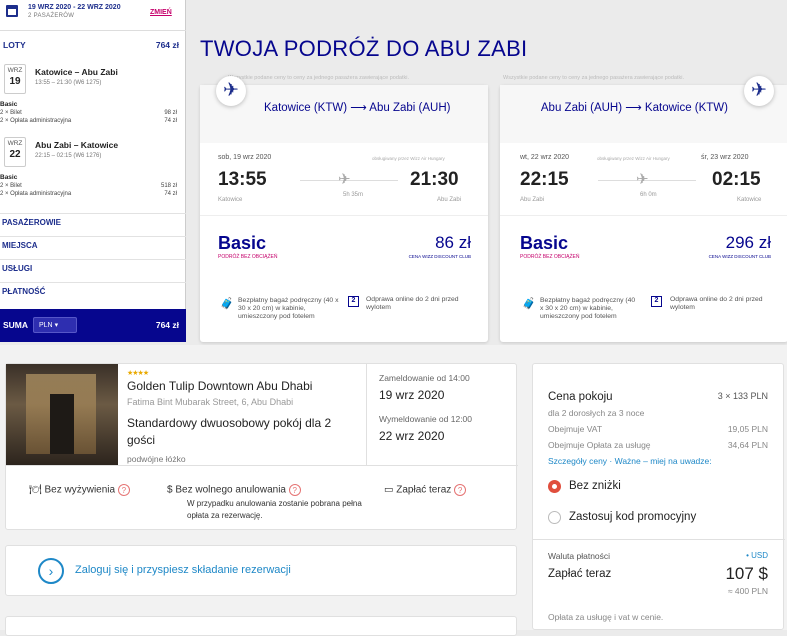 This screenshot has width=787, height=636. Describe the element at coordinates (15, 70) in the screenshot. I see `outbound-month: WRZ` at that location.